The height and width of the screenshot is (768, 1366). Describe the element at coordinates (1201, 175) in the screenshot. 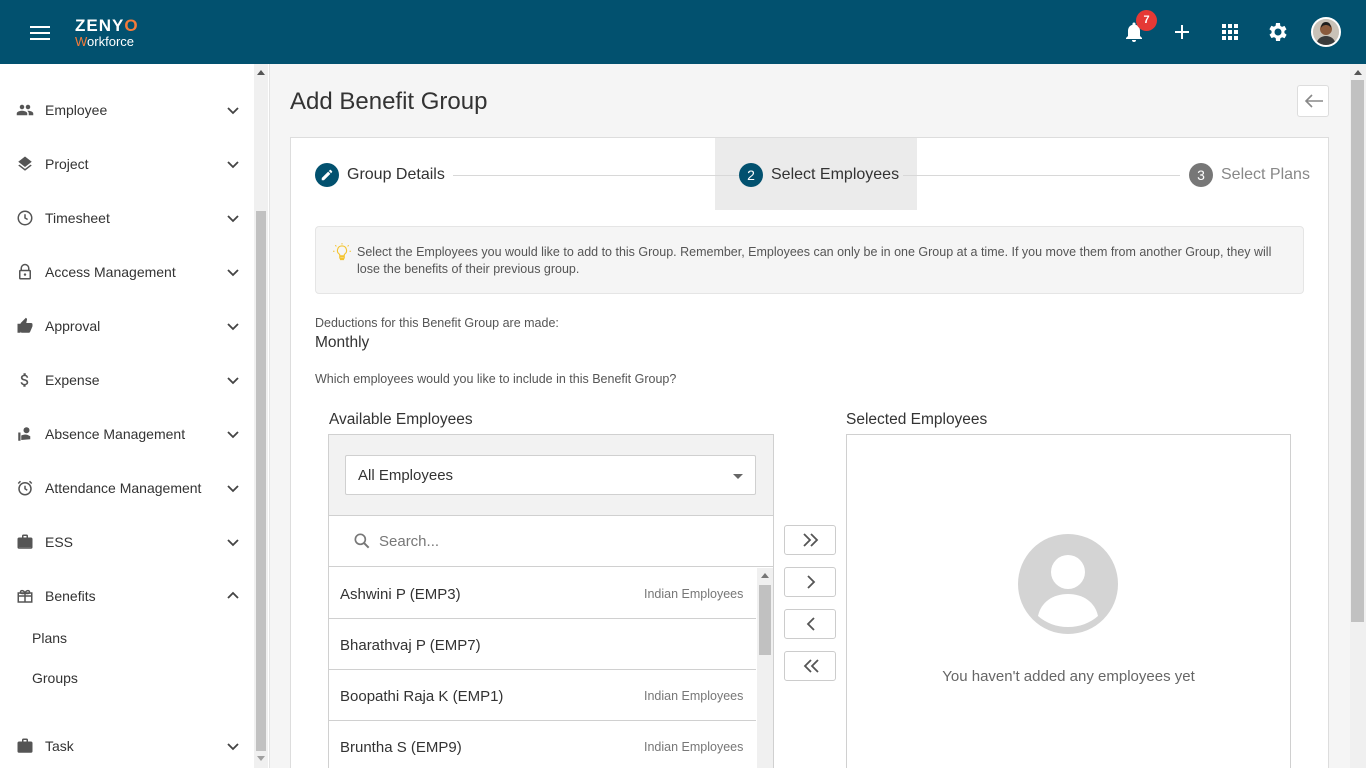

I see `step-3-number: 3` at that location.